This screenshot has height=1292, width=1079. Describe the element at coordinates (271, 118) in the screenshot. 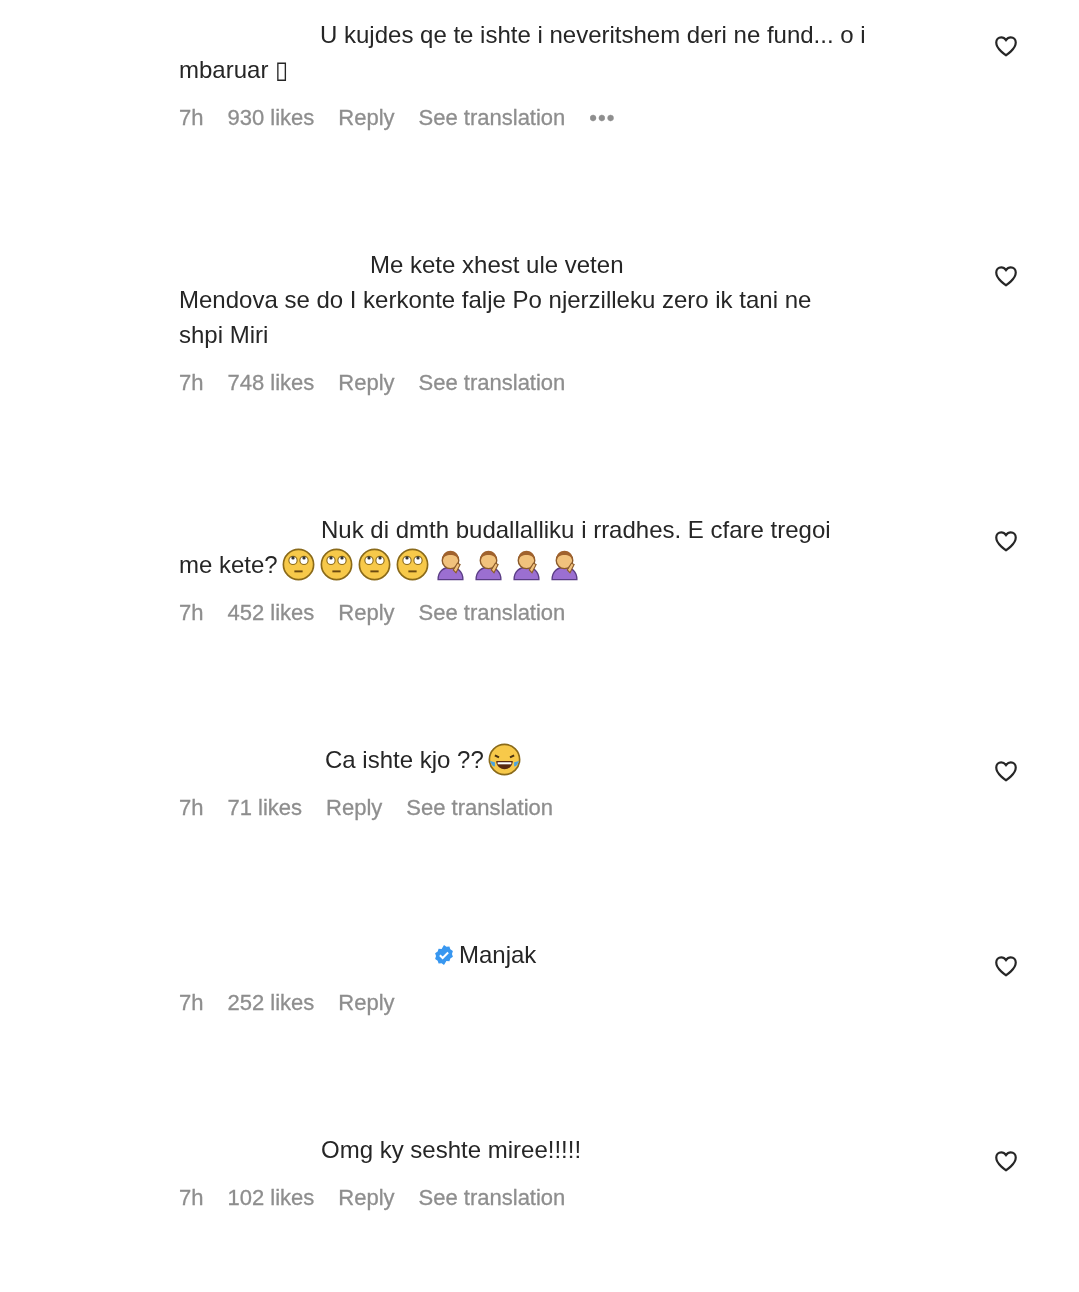

I see `likes-count: 930 likes` at that location.